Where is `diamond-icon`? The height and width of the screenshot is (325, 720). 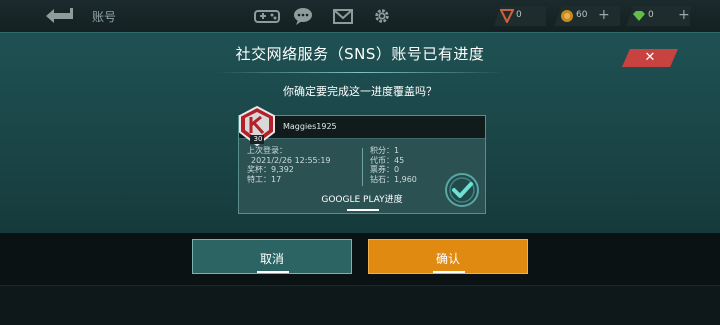
diamond-icon is located at coordinates (639, 16).